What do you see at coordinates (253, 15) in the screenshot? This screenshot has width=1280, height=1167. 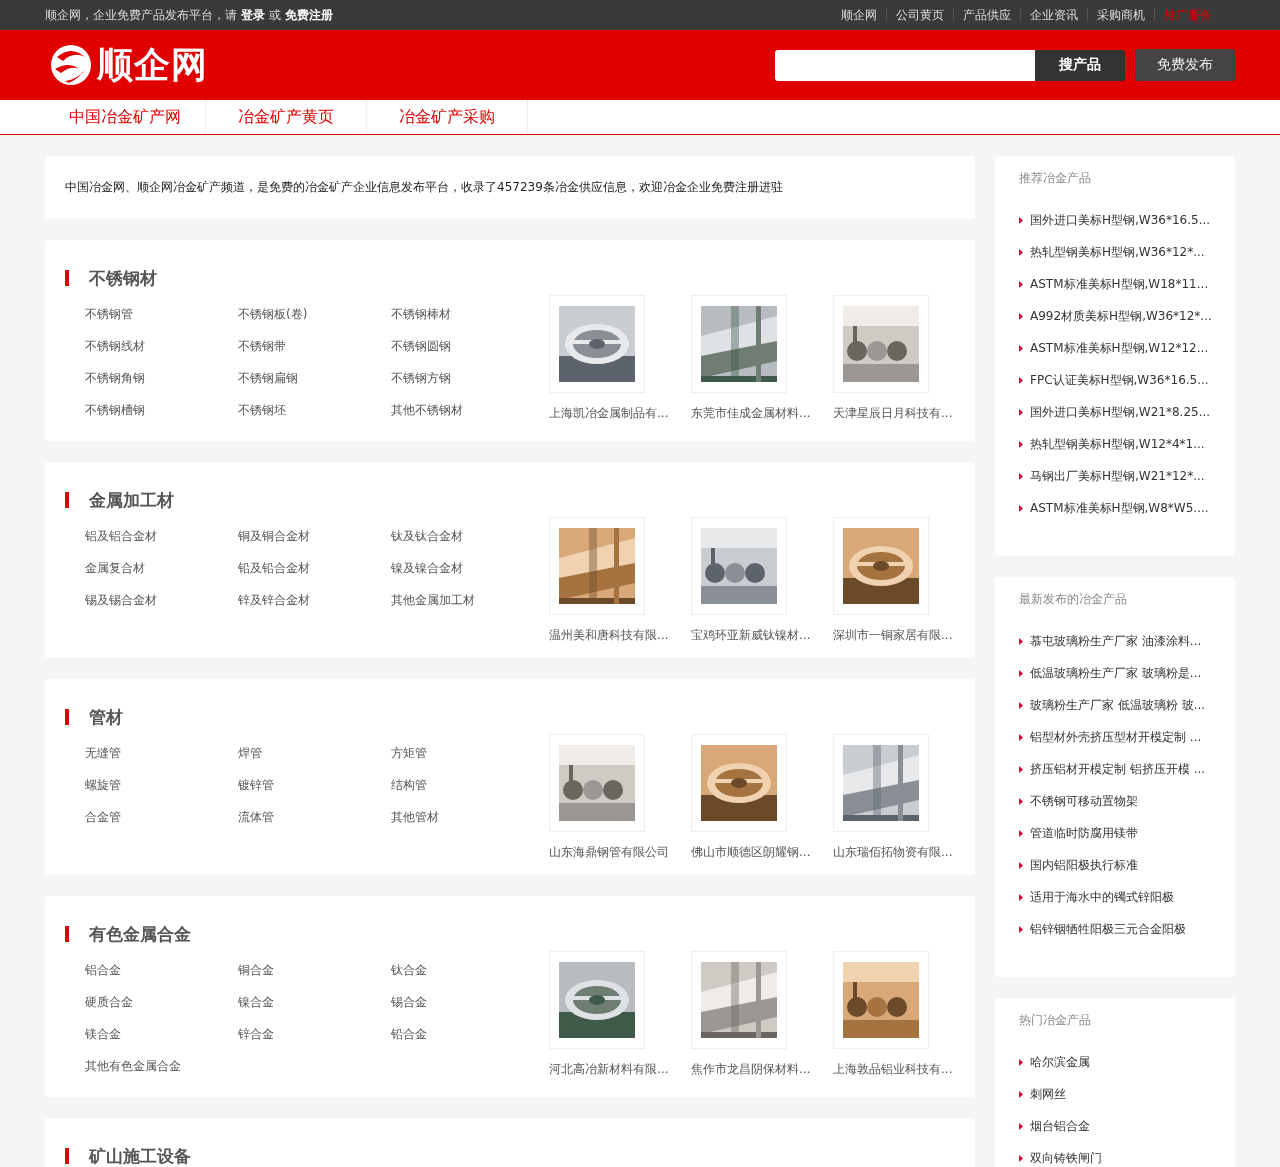 I see `login-link: 登录` at bounding box center [253, 15].